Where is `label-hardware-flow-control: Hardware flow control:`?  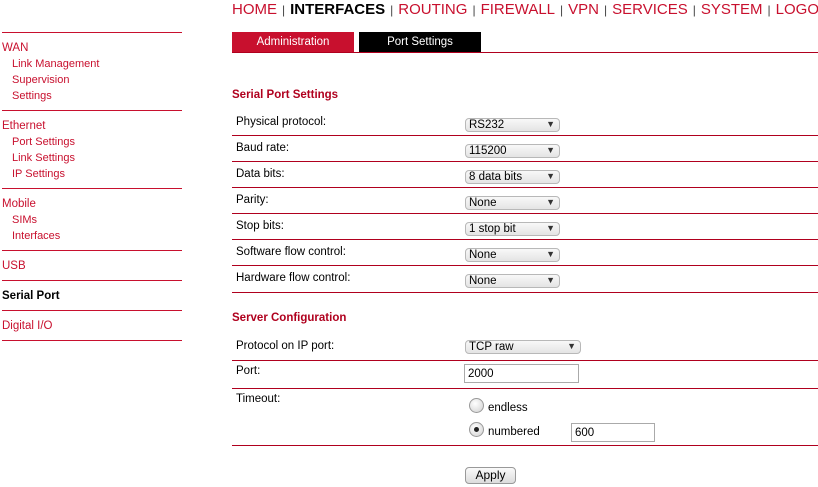
label-hardware-flow-control: Hardware flow control: is located at coordinates (293, 278).